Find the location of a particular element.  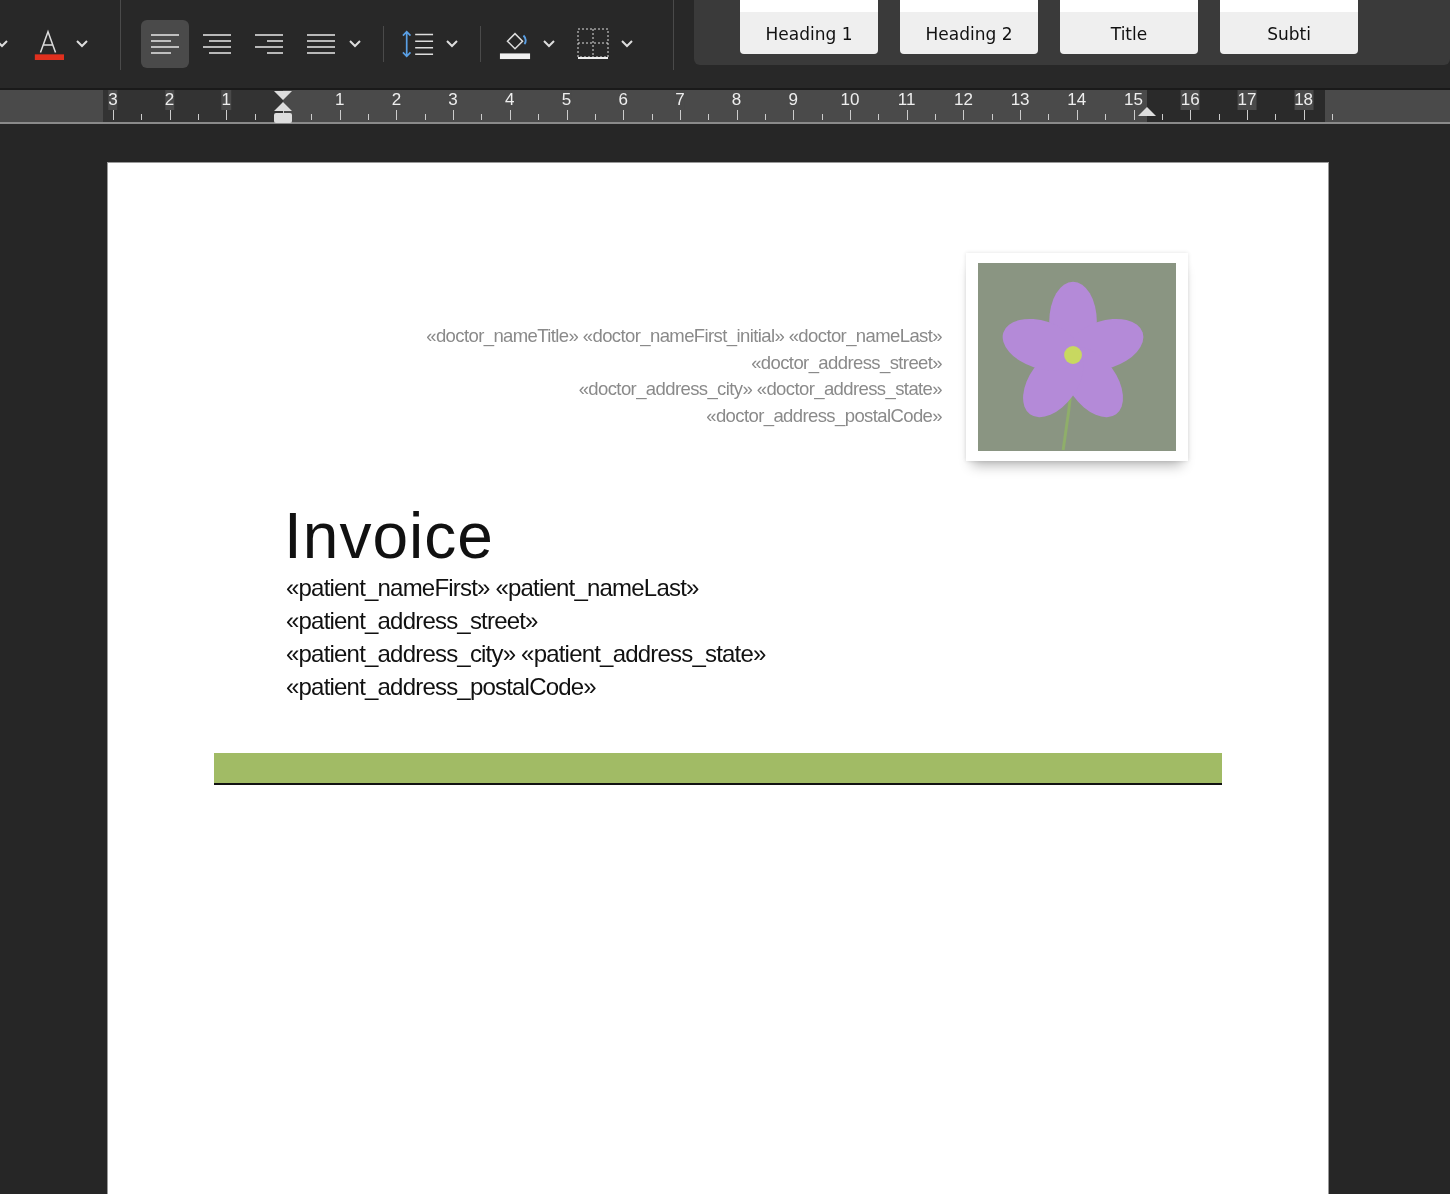

doctor-field-line: «doctor_address_street» is located at coordinates (846, 363).